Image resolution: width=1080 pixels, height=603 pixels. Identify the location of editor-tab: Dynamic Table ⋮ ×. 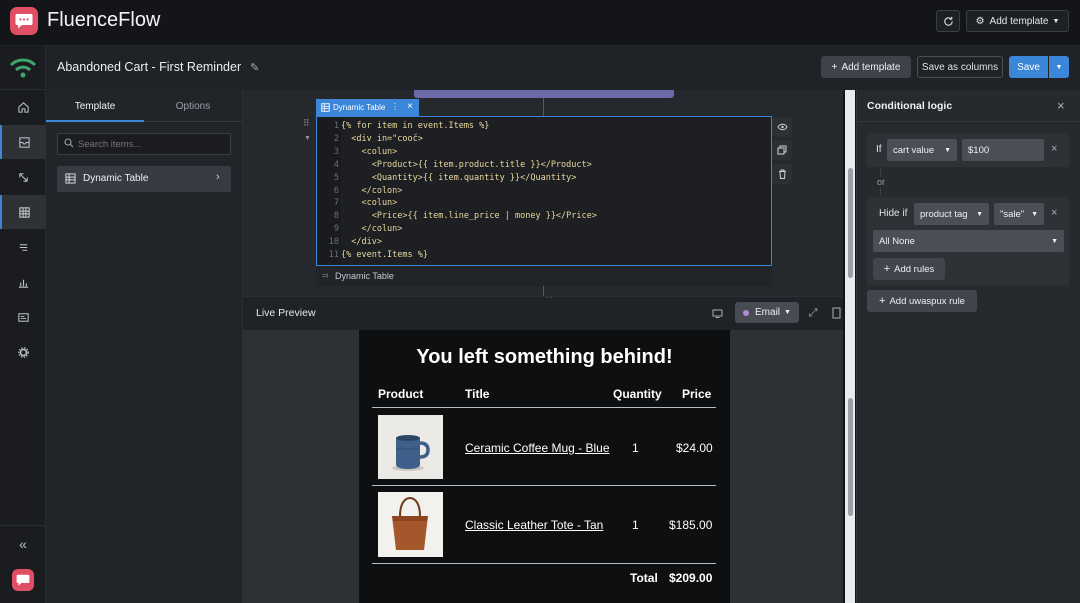
(367, 107).